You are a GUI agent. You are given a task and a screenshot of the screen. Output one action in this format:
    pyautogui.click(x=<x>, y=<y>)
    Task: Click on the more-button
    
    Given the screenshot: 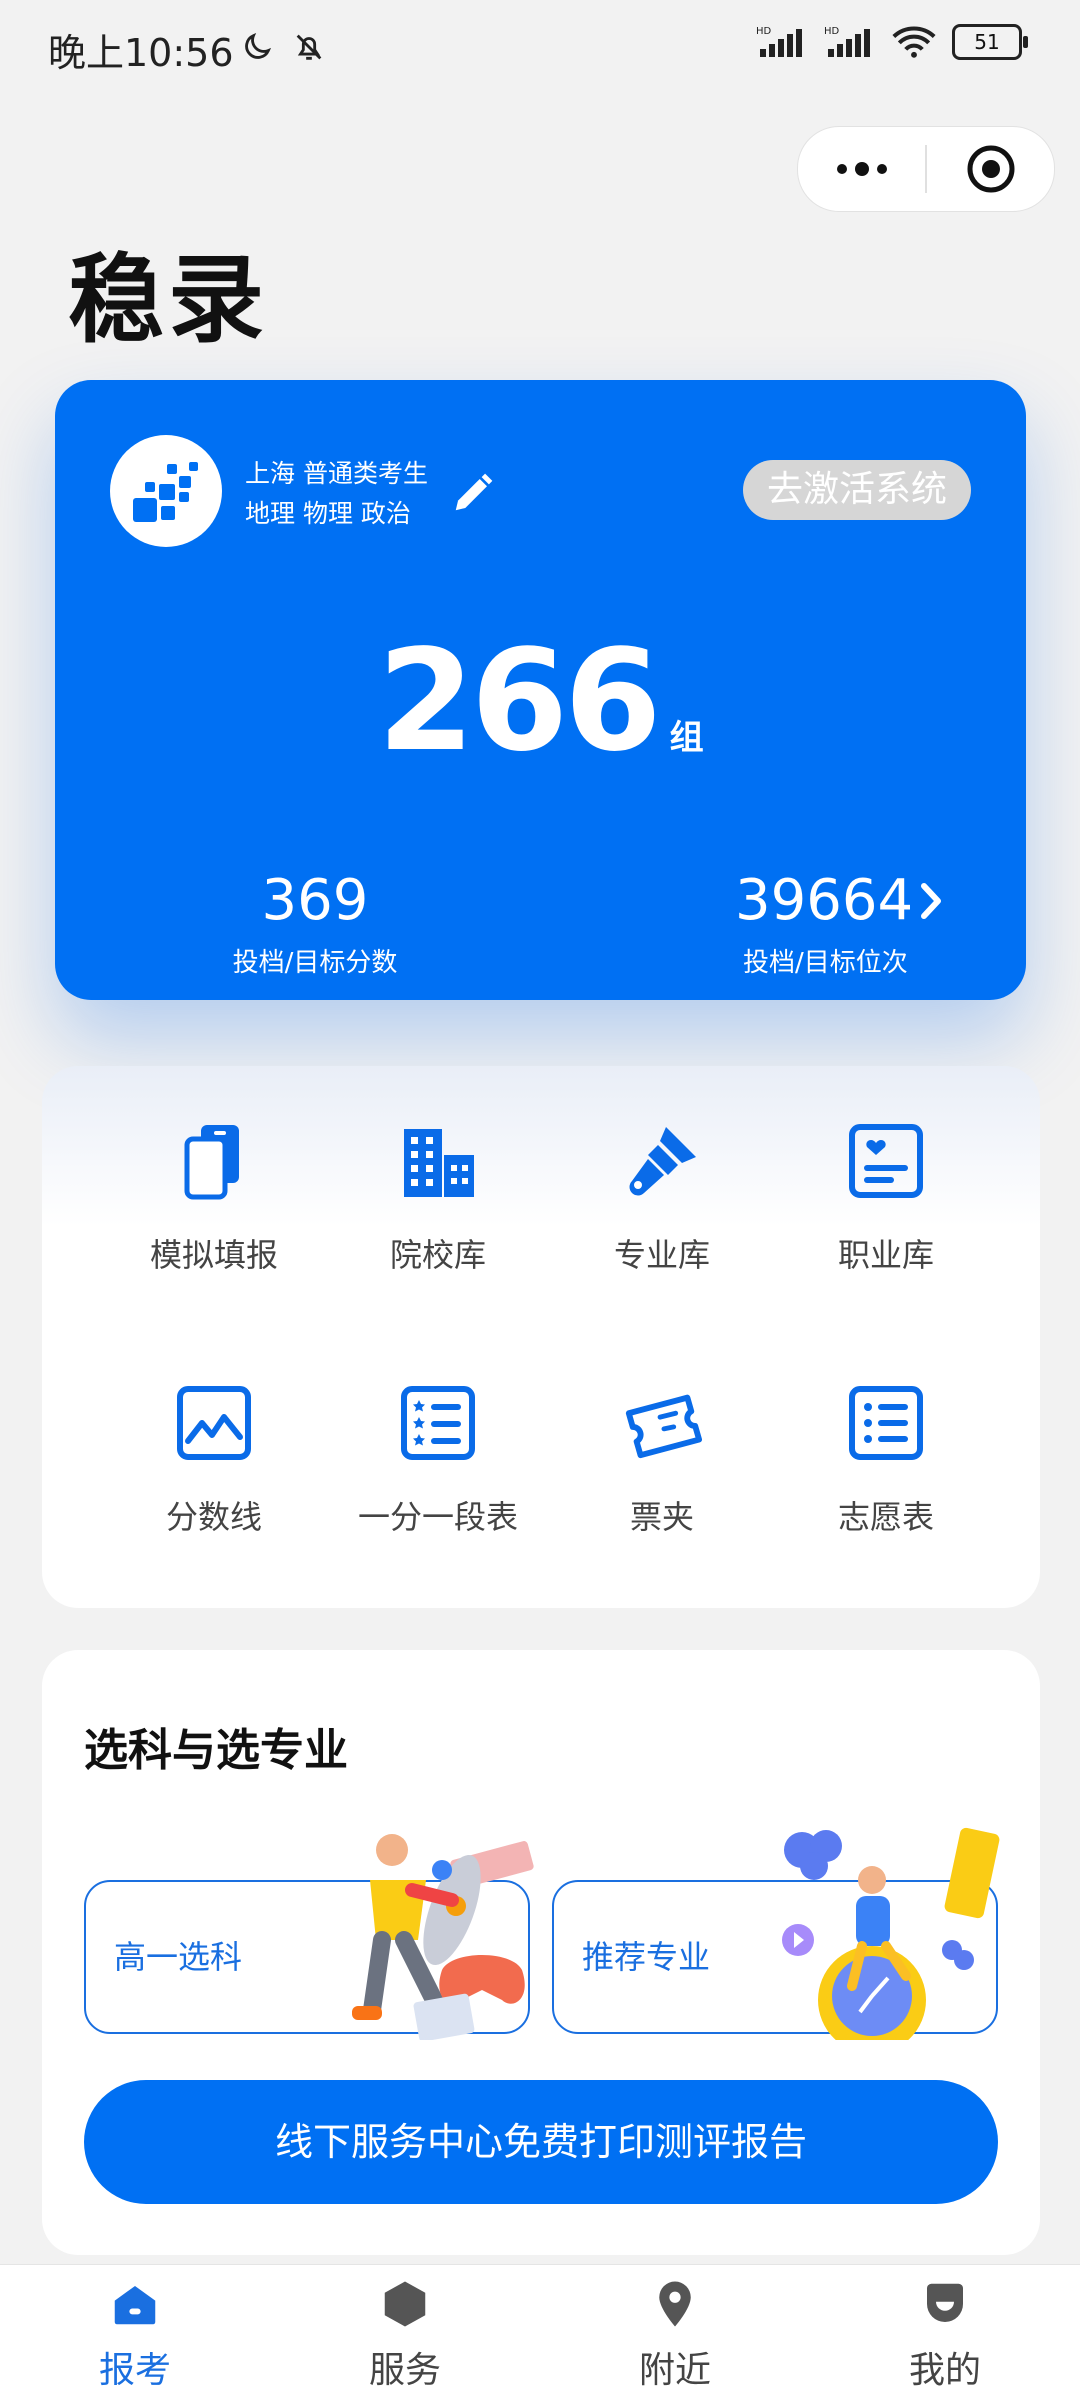 What is the action you would take?
    pyautogui.click(x=861, y=169)
    